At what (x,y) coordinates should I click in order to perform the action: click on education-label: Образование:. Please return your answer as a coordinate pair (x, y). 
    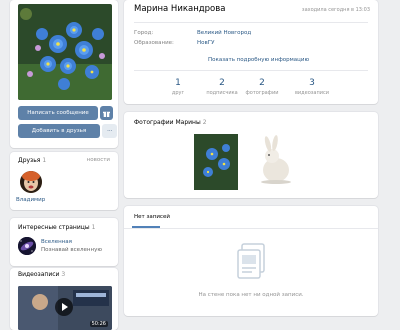
    Looking at the image, I should click on (154, 43).